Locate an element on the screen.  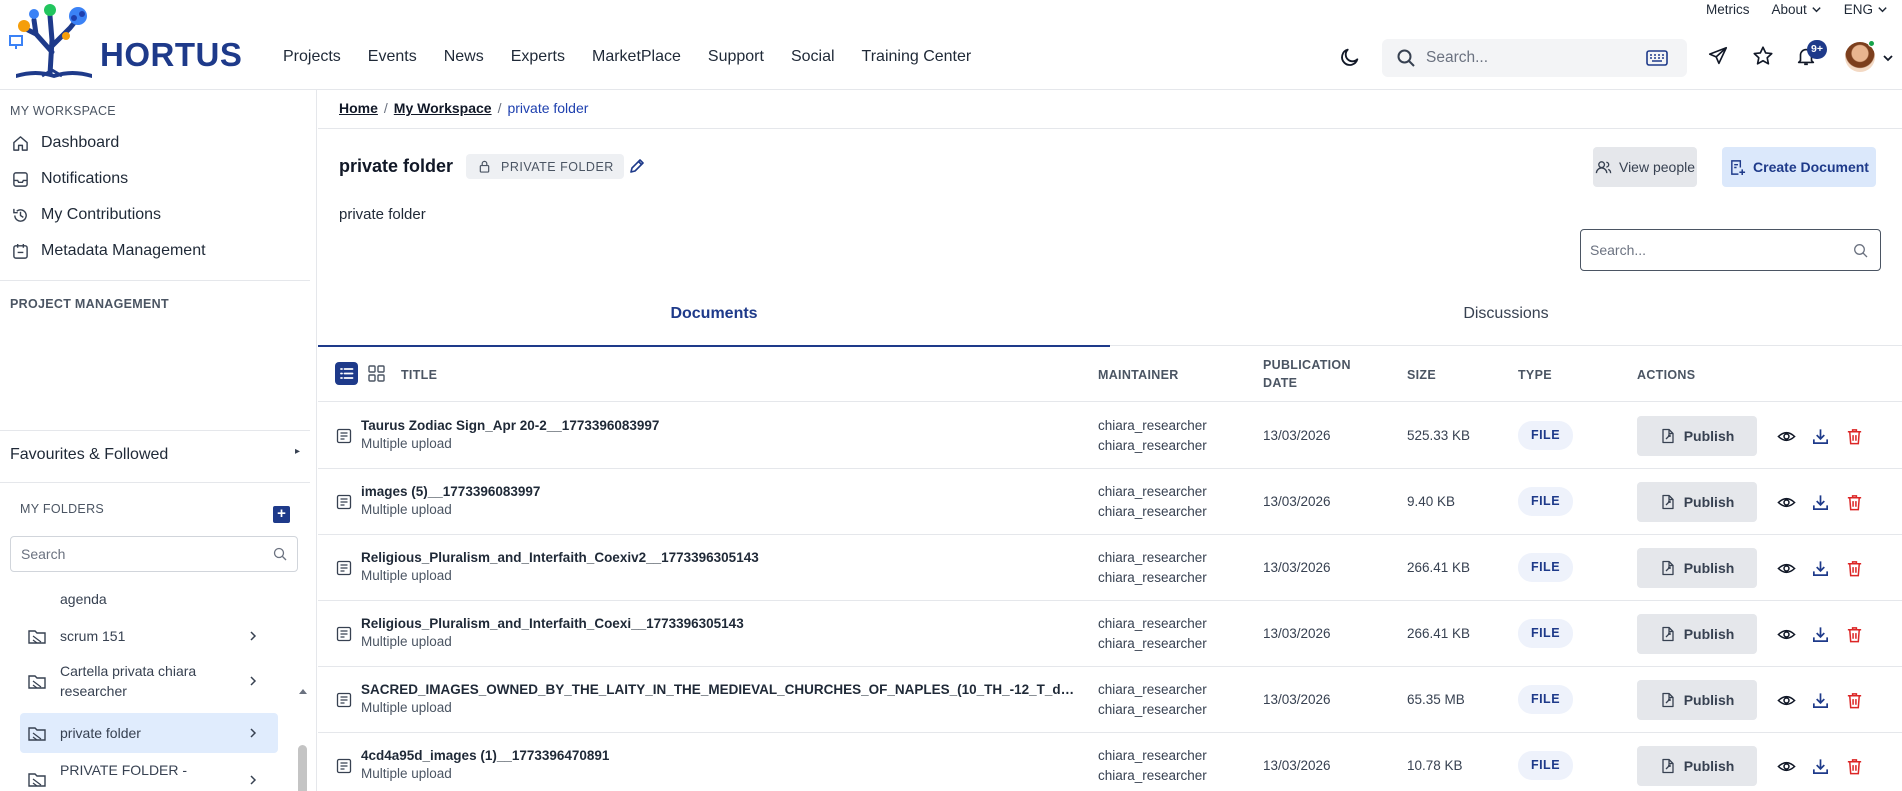
star-icon is located at coordinates (1763, 56).